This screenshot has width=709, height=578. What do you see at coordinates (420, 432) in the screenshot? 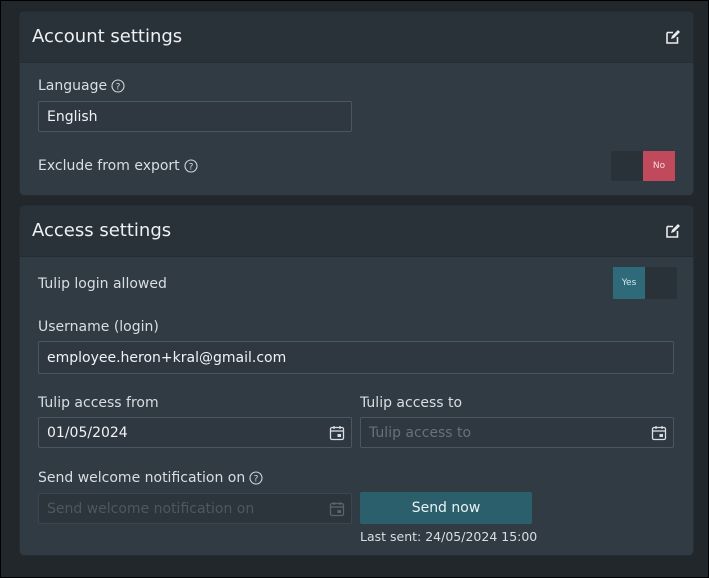
I see `access-to-placeholder: Tulip access to` at bounding box center [420, 432].